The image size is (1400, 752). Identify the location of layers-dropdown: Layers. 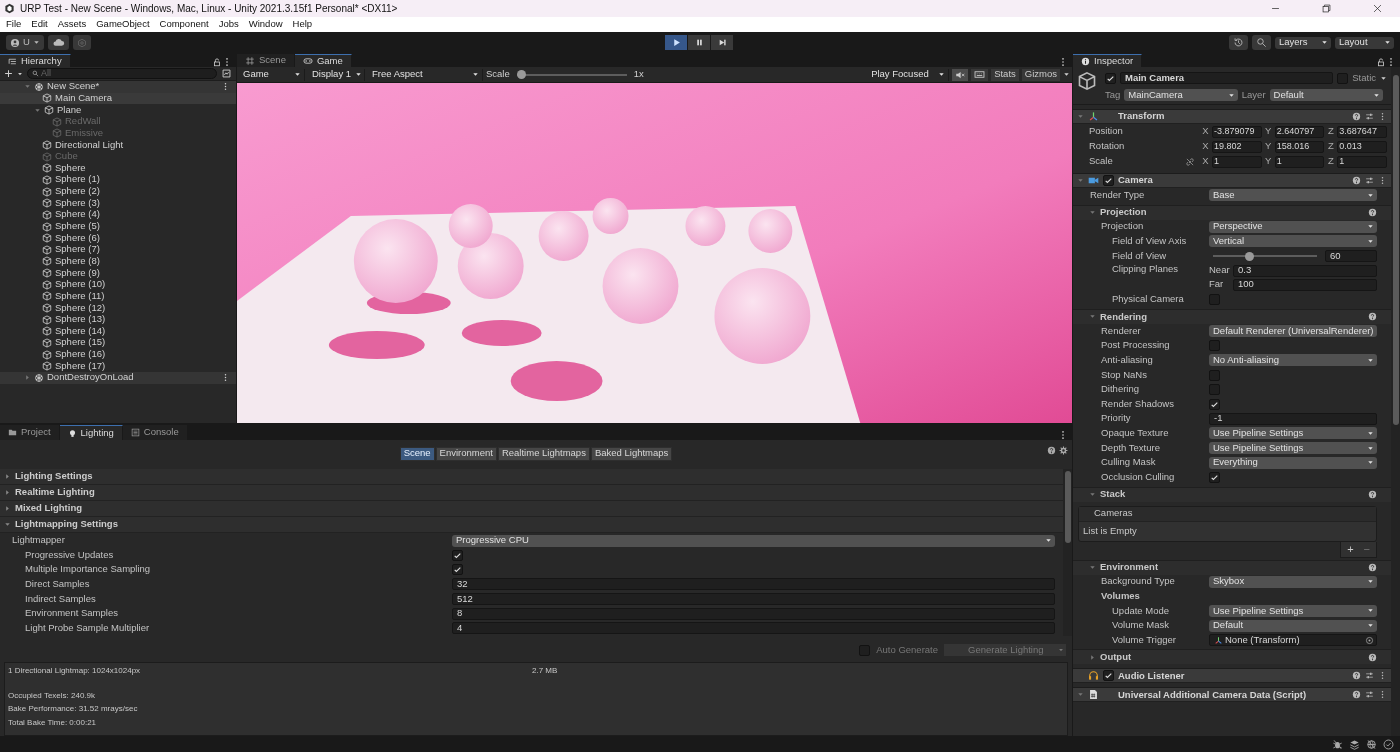
(1303, 42).